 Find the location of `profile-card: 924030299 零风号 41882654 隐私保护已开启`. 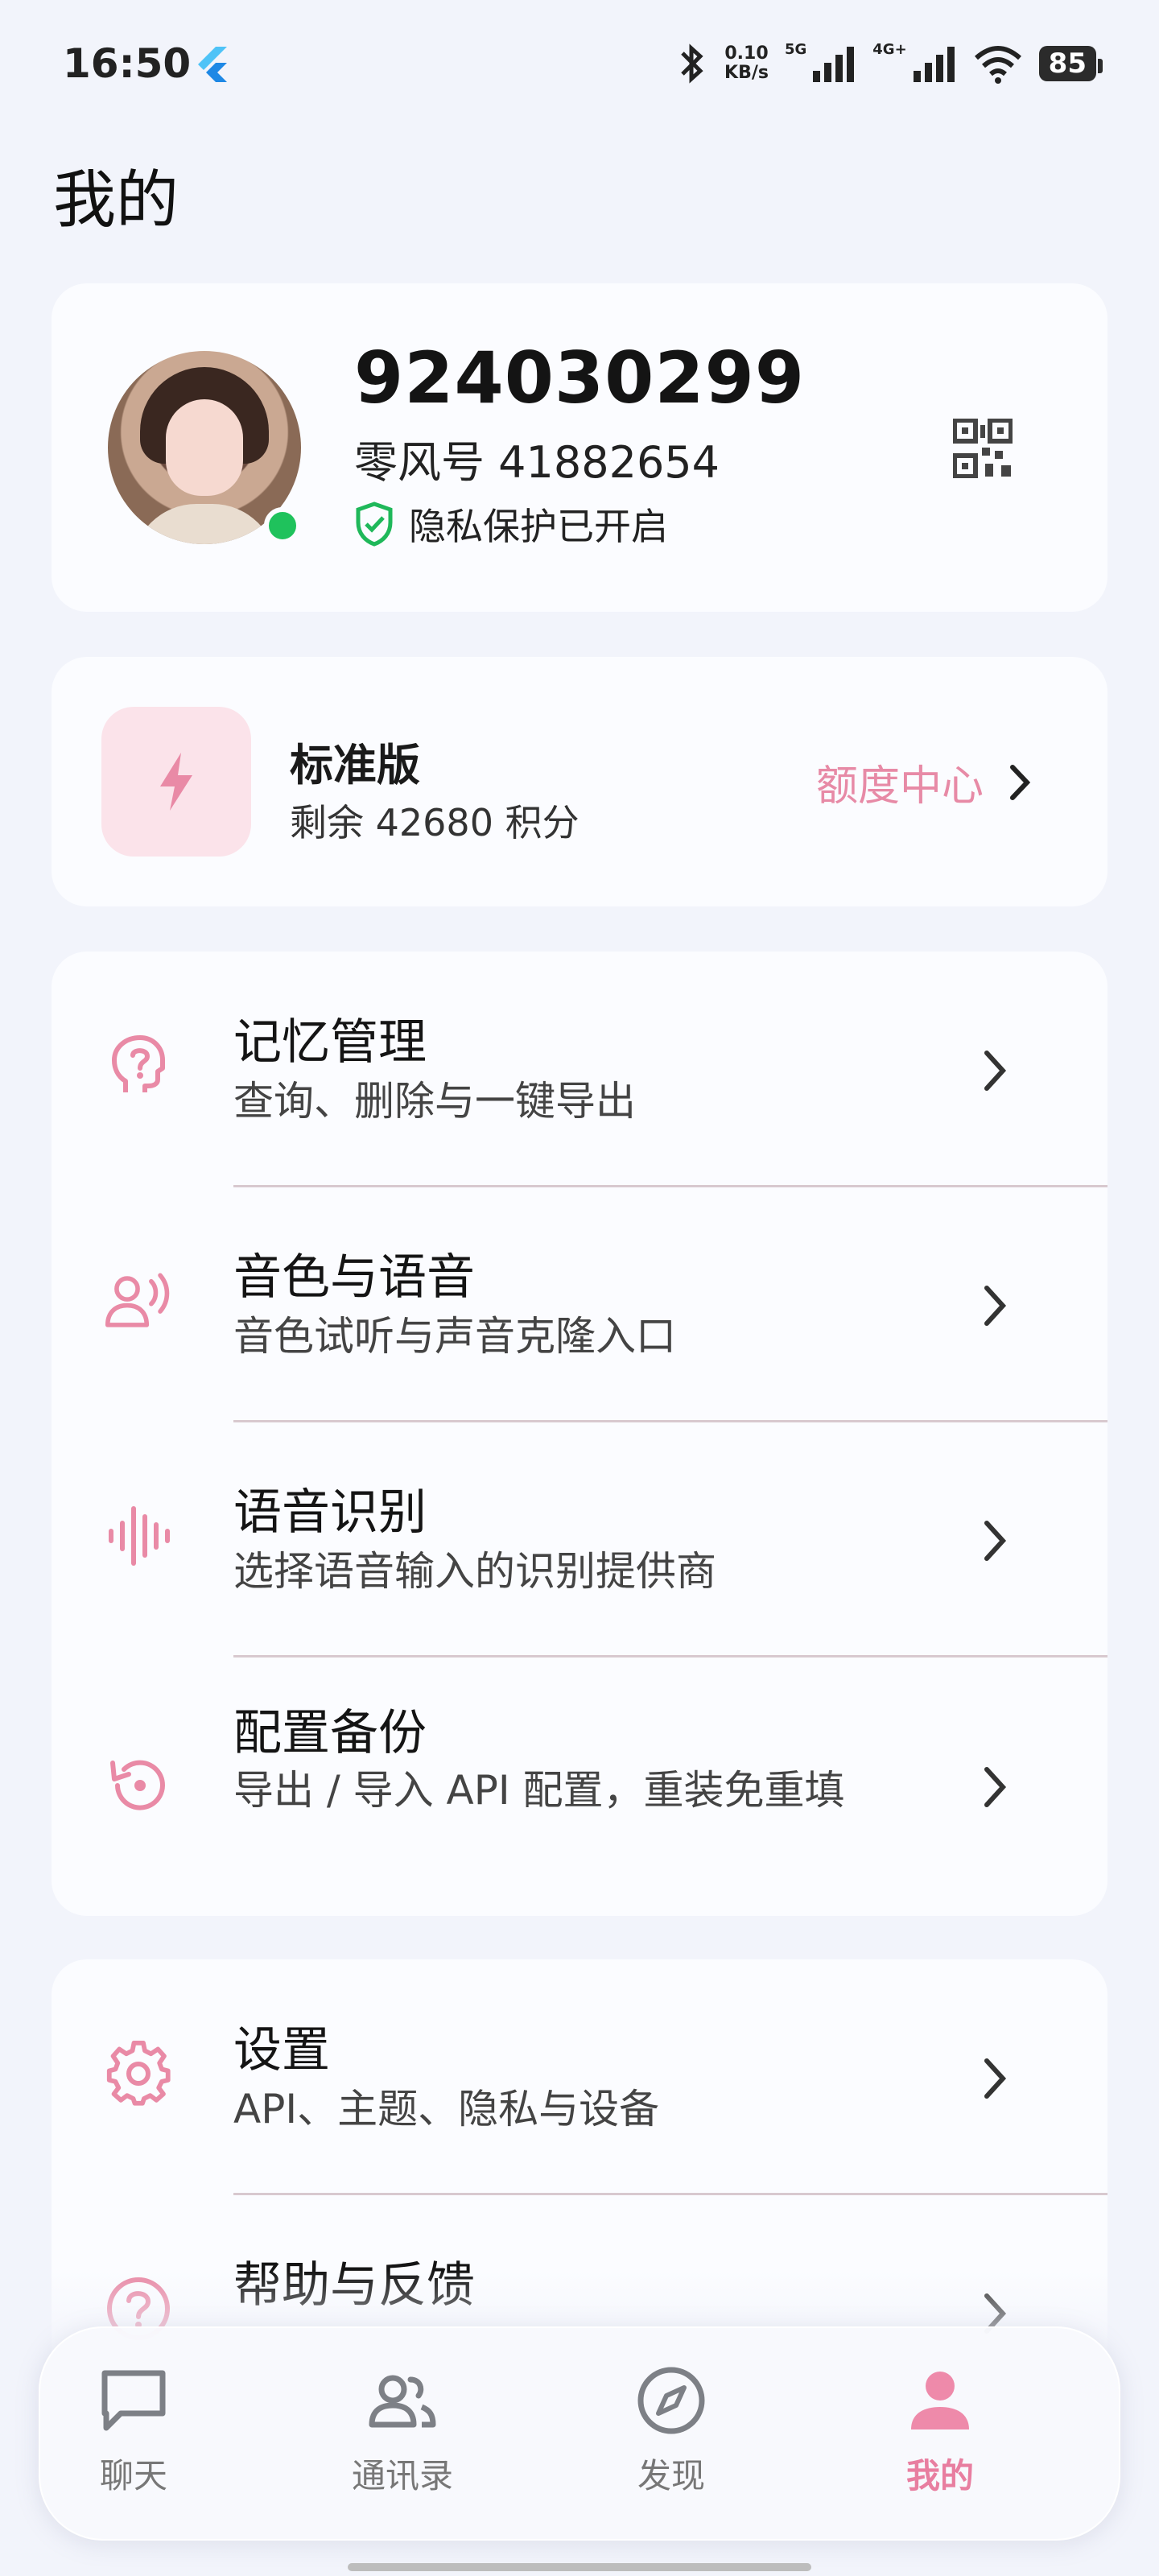

profile-card: 924030299 零风号 41882654 隐私保护已开启 is located at coordinates (579, 447).